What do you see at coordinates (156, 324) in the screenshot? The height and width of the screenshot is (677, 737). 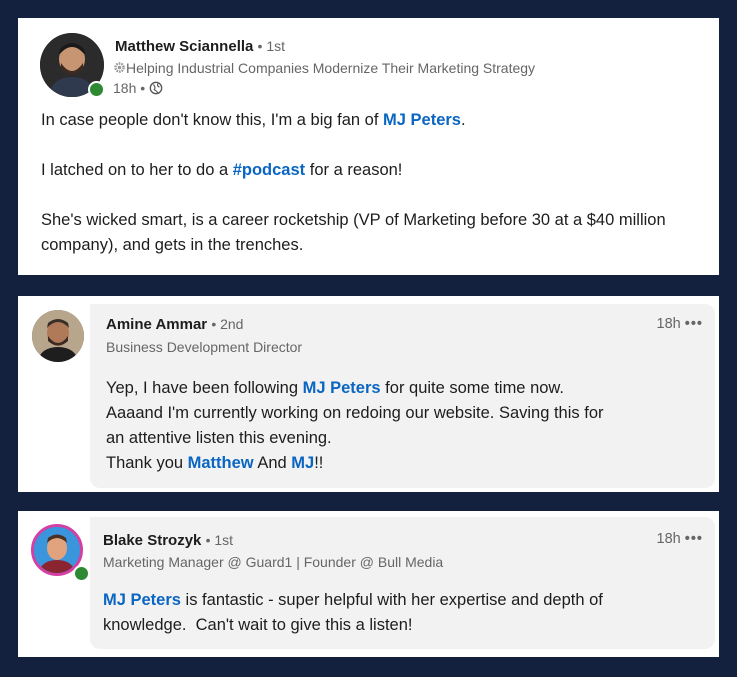 I see `commenter-name: Amine Ammar` at bounding box center [156, 324].